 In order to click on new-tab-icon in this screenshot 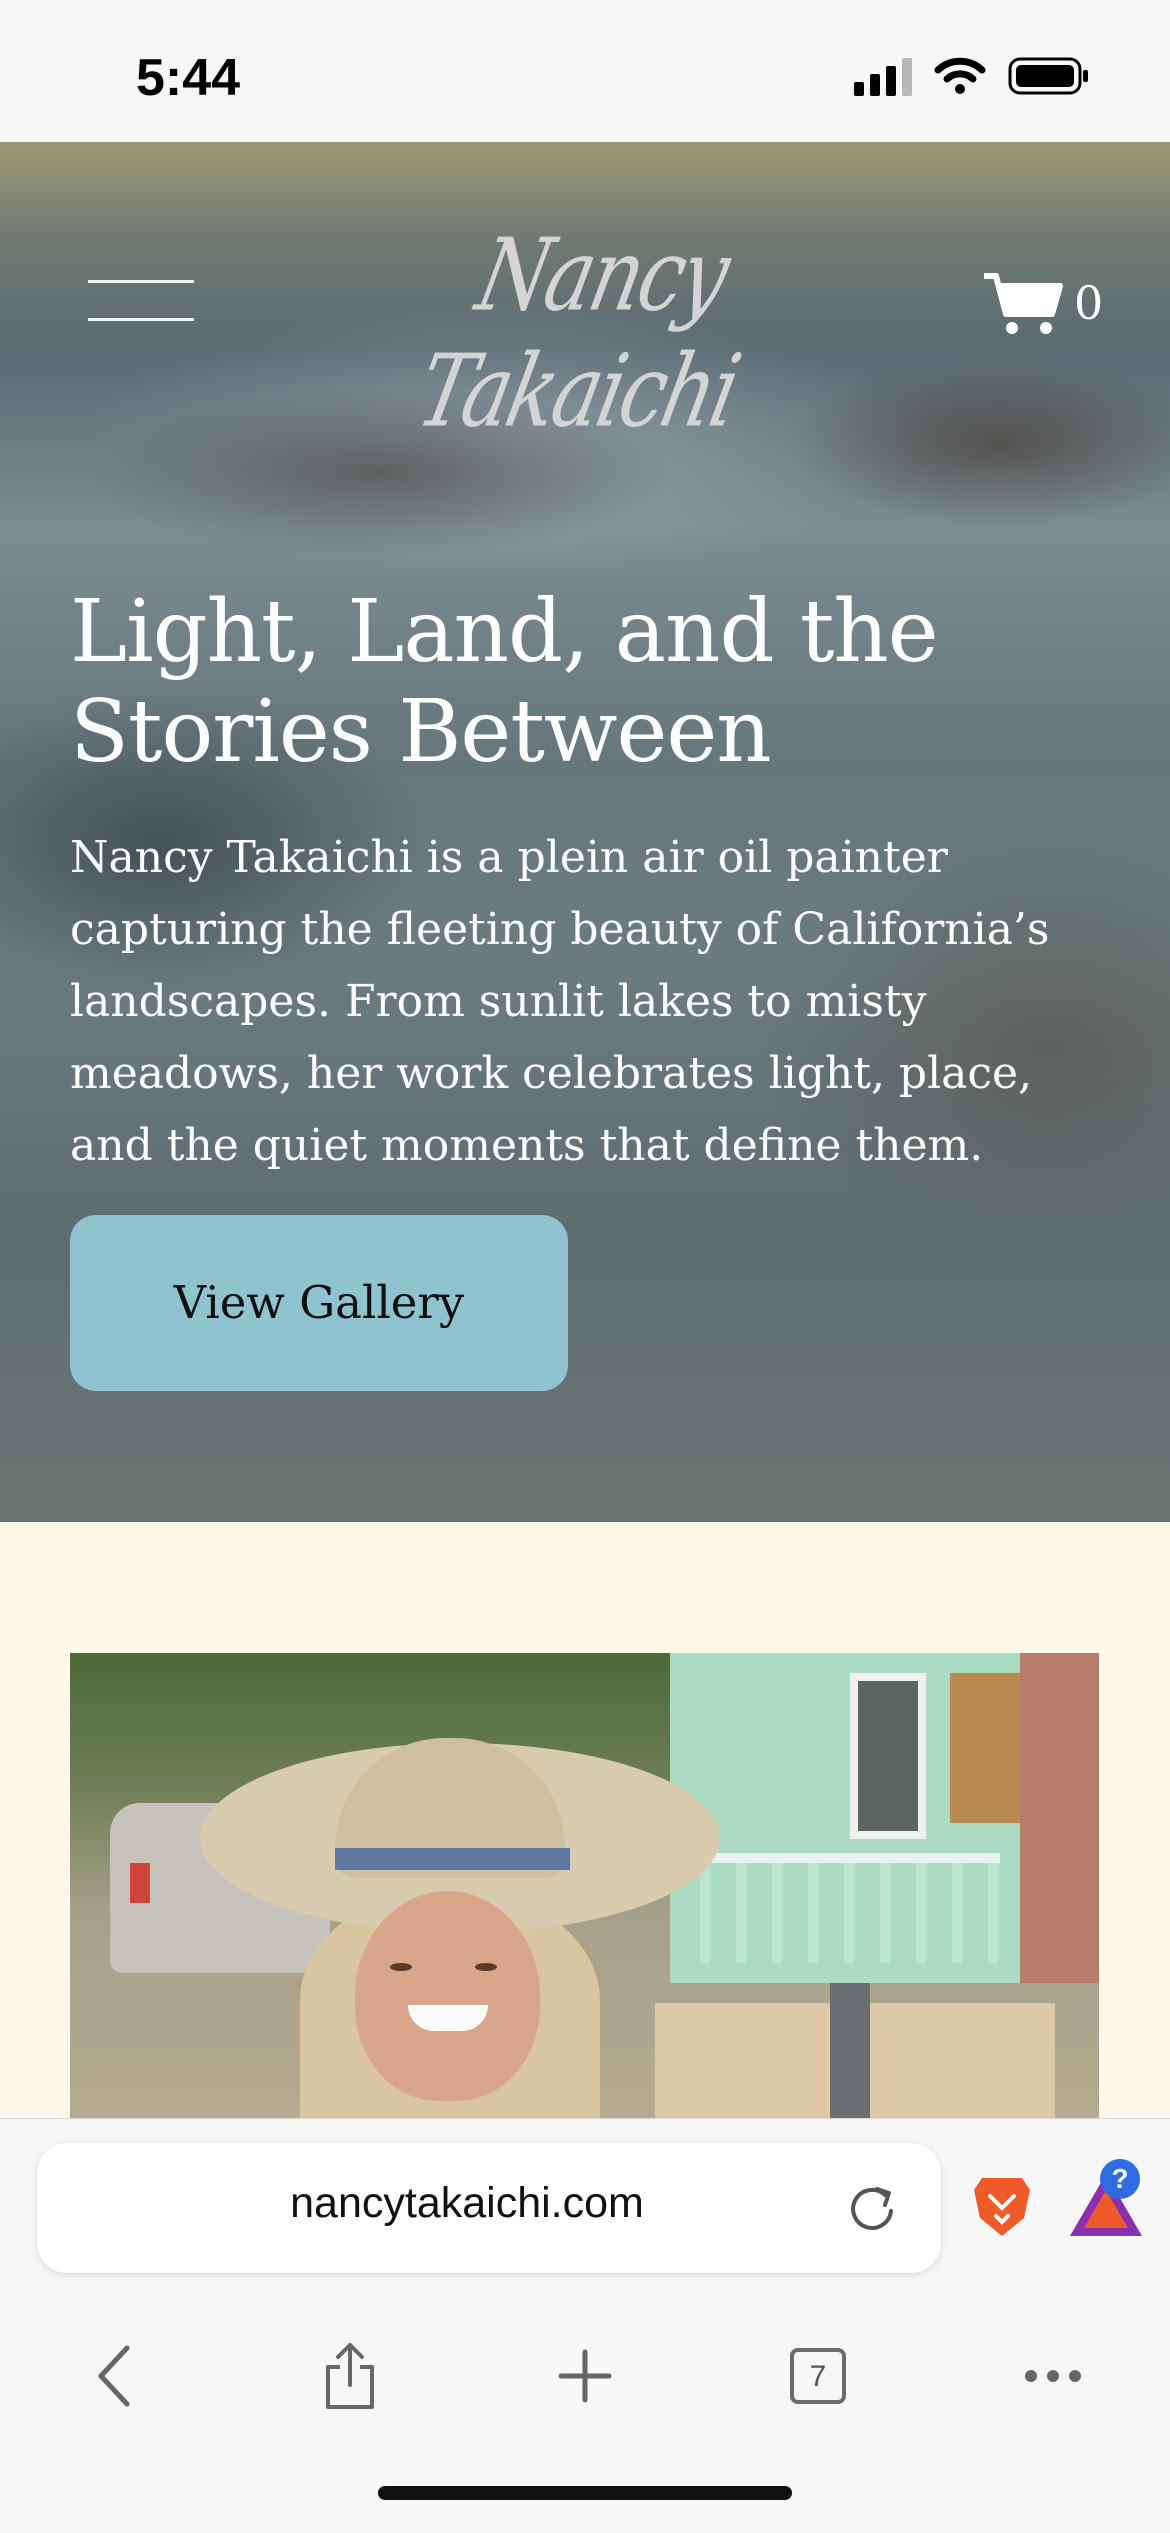, I will do `click(585, 2376)`.